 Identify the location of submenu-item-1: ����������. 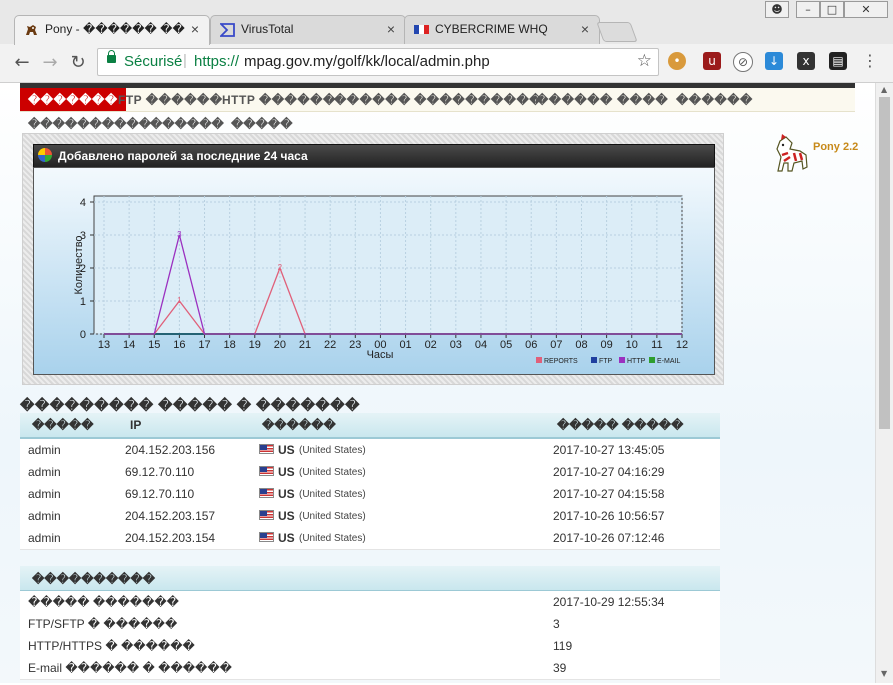
(89, 124).